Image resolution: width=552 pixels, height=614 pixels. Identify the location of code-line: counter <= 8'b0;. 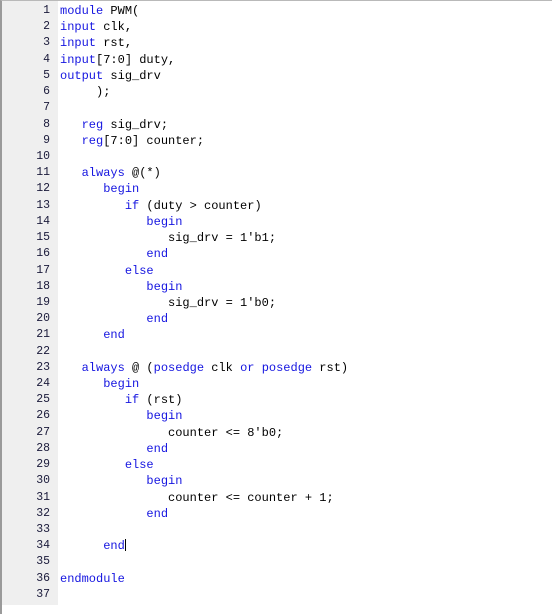
(306, 433).